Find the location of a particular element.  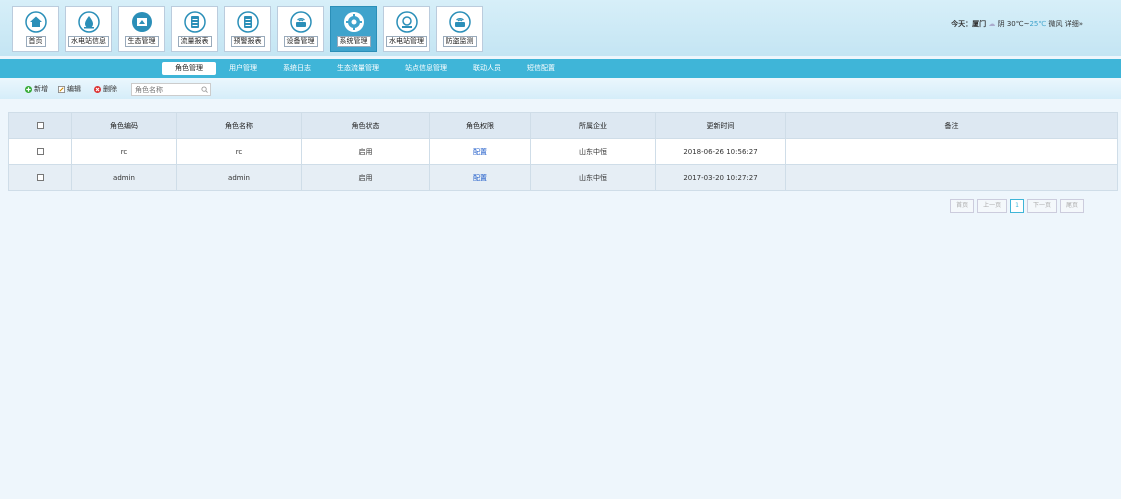

table-header-row: 角色编码 角色名称 角色状态 角色权限 所属企业 更新时间 备注 is located at coordinates (563, 125).